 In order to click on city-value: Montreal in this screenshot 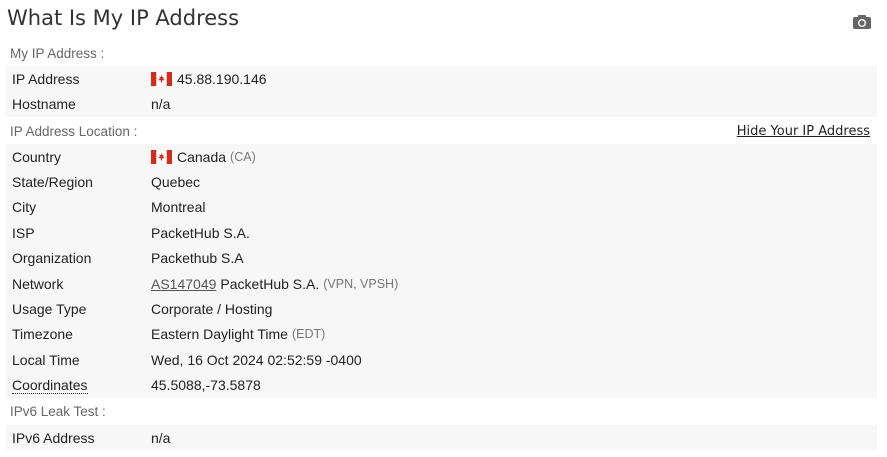, I will do `click(178, 207)`.